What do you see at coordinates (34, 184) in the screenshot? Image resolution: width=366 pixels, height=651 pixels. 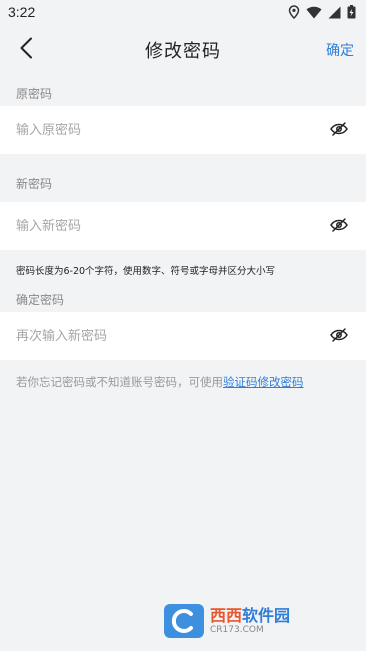 I see `new-password-label: 新密码` at bounding box center [34, 184].